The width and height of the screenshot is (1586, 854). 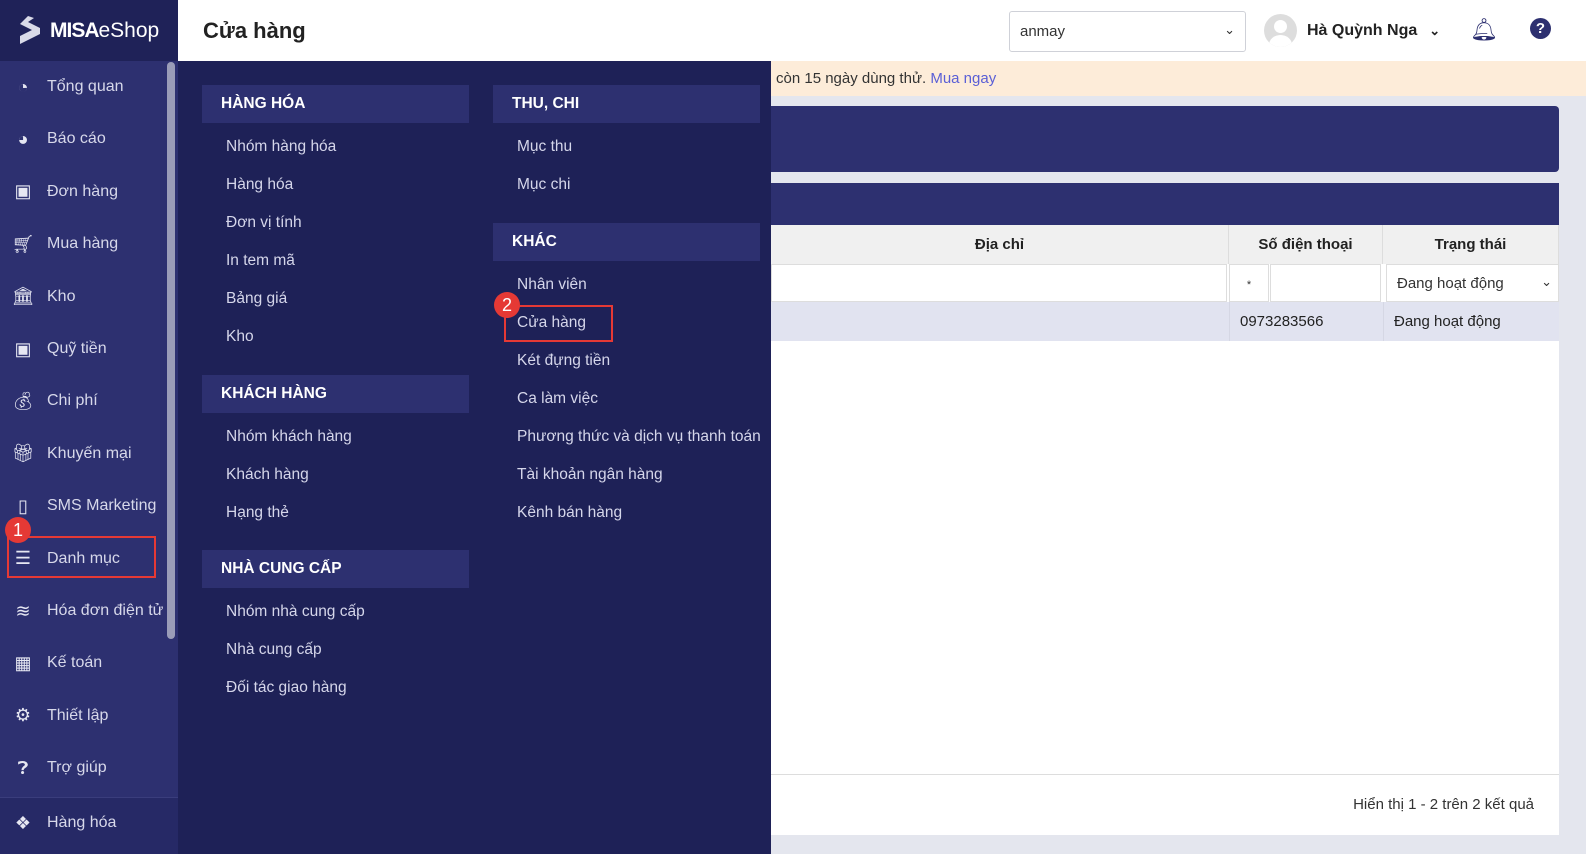 What do you see at coordinates (1165, 804) in the screenshot?
I see `pagination-summary: Hiển thị 1 - 2 trên 2 kết quả` at bounding box center [1165, 804].